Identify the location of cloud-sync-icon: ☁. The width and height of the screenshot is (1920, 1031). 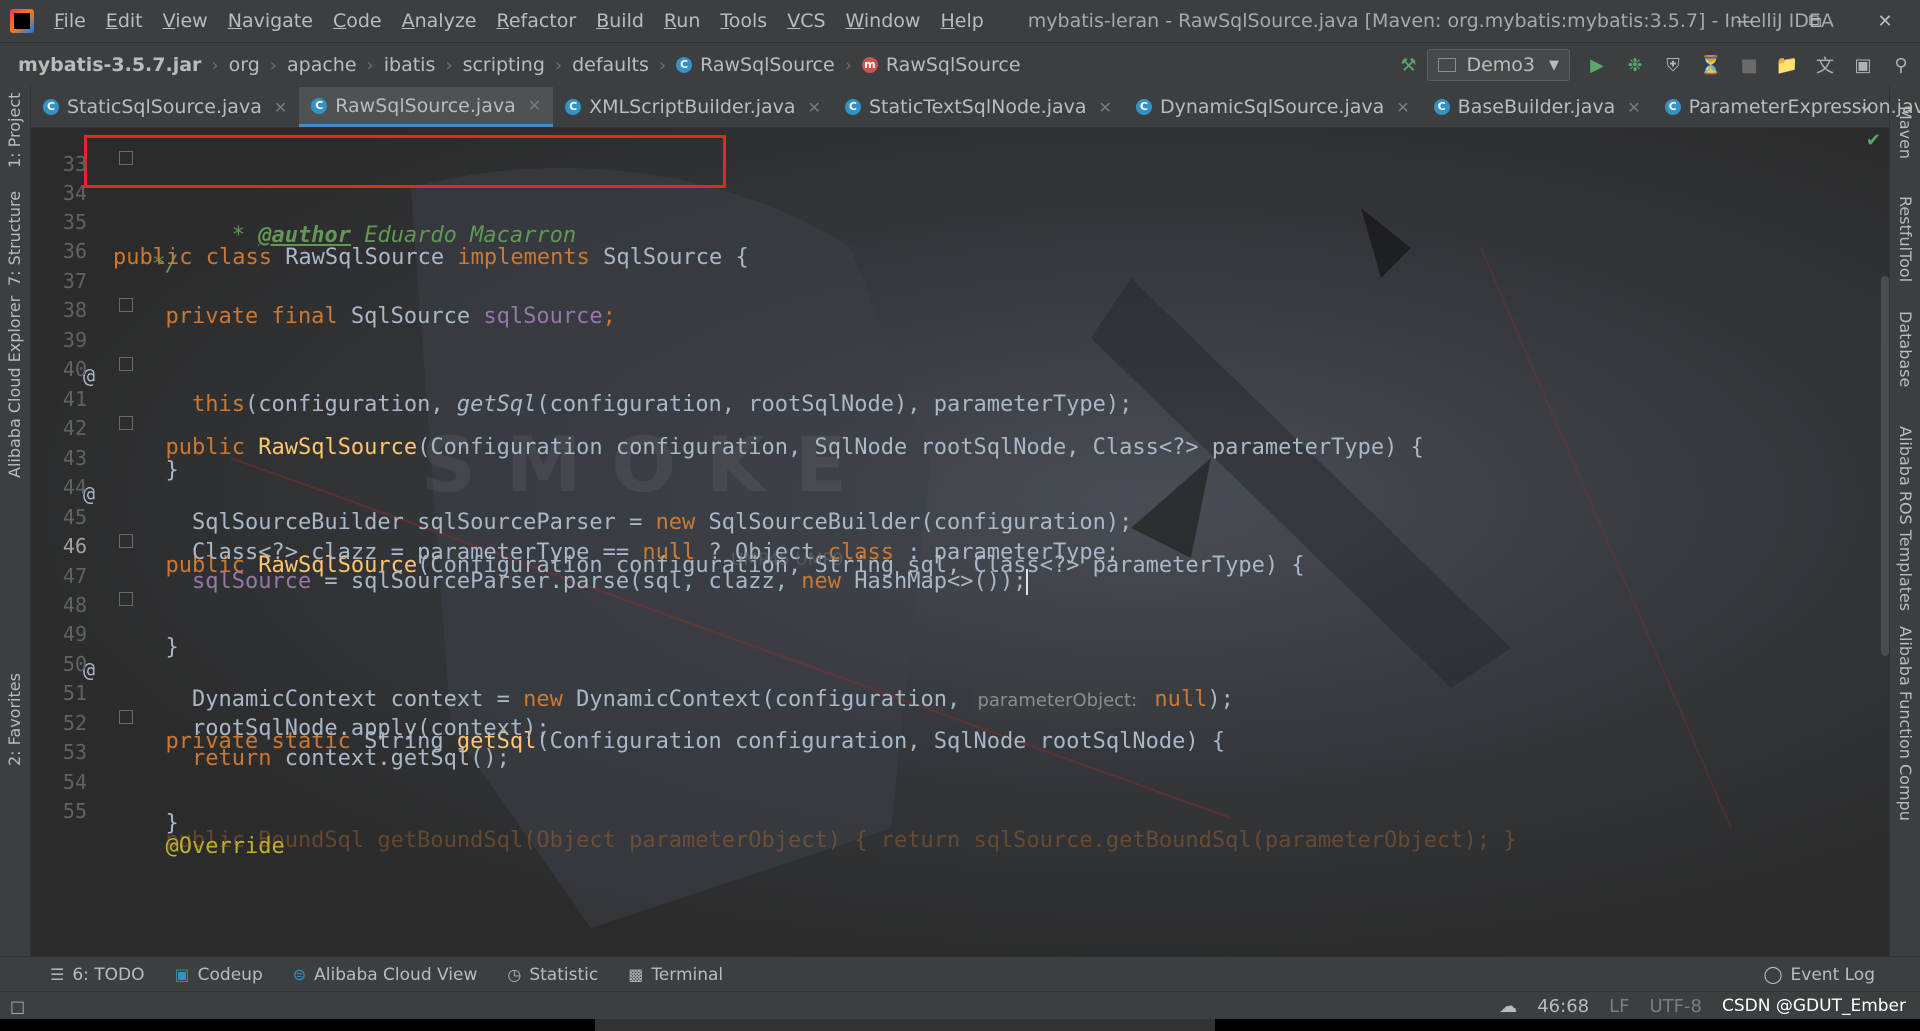
(1508, 1006).